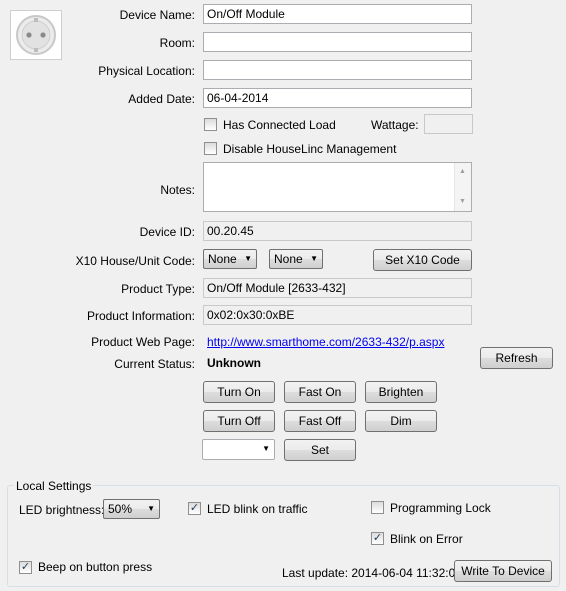 The height and width of the screenshot is (591, 566). Describe the element at coordinates (448, 124) in the screenshot. I see `wattage-field` at that location.